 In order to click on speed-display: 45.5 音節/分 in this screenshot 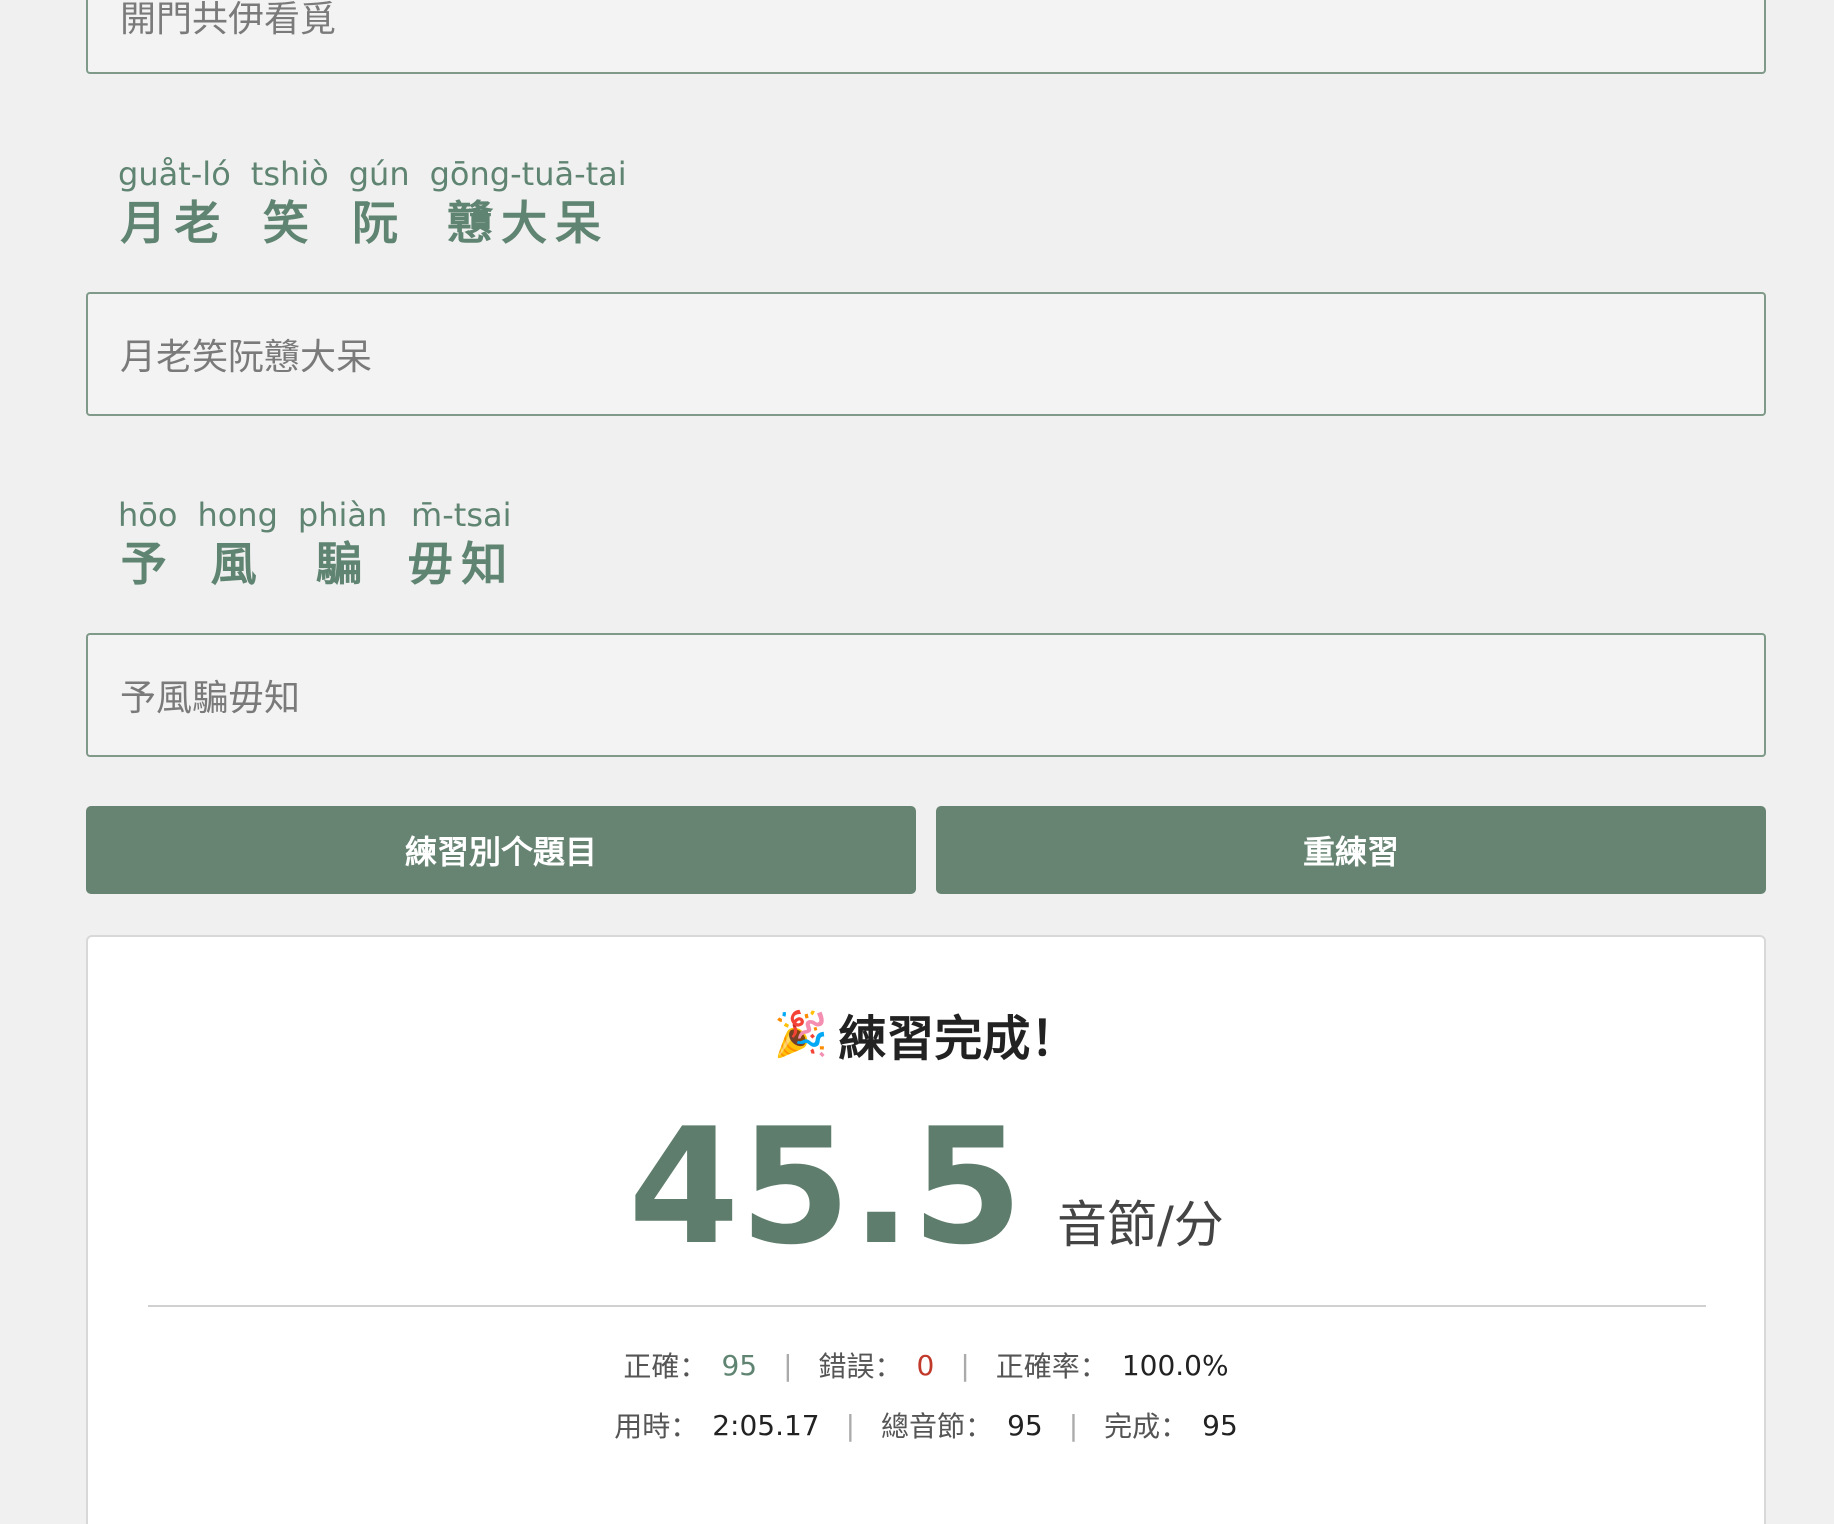, I will do `click(926, 1187)`.